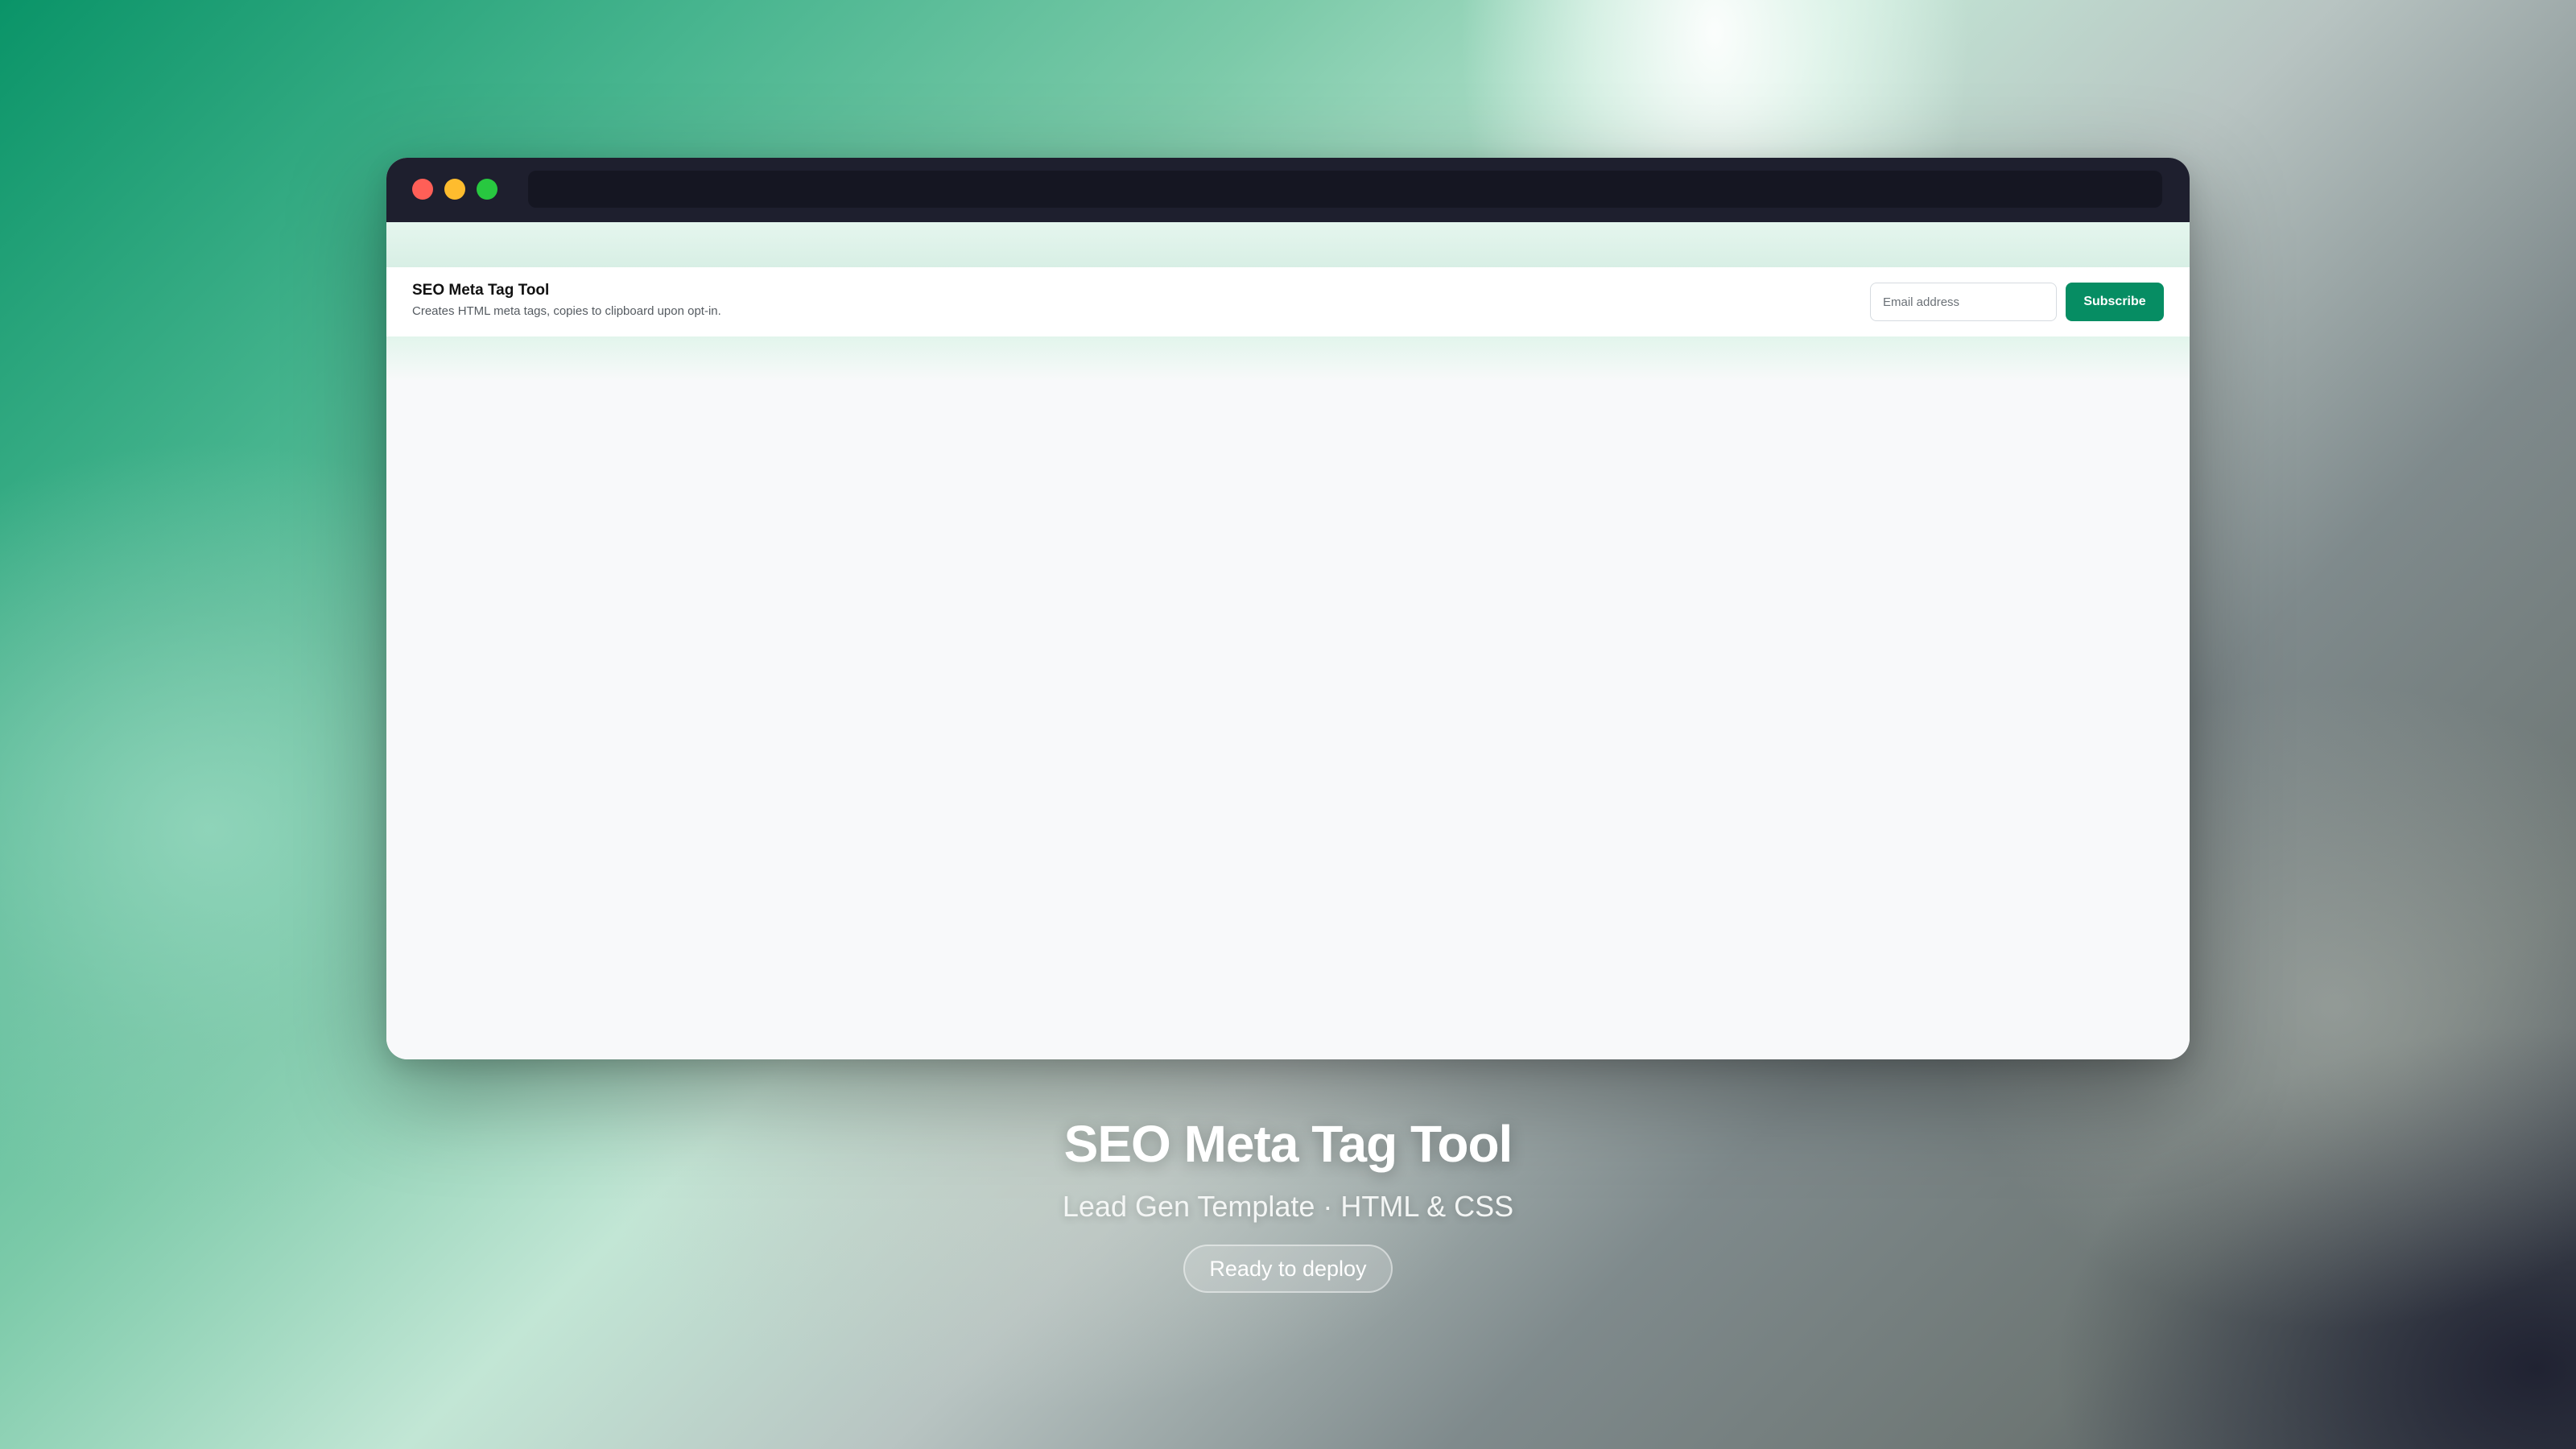  Describe the element at coordinates (422, 189) in the screenshot. I see `close-window-icon` at that location.